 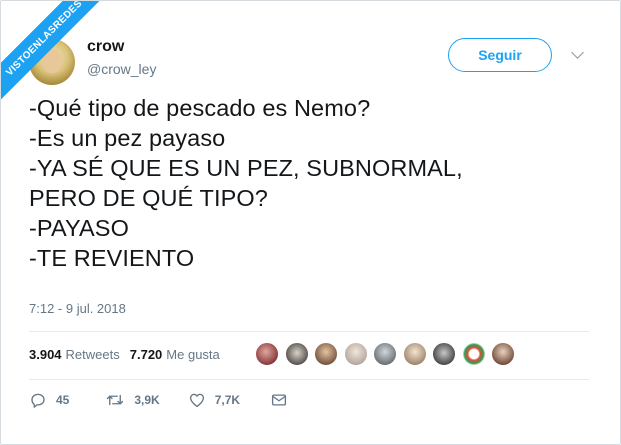 What do you see at coordinates (77, 308) in the screenshot?
I see `timestamp: 7:12 - 9 jul. 2018` at bounding box center [77, 308].